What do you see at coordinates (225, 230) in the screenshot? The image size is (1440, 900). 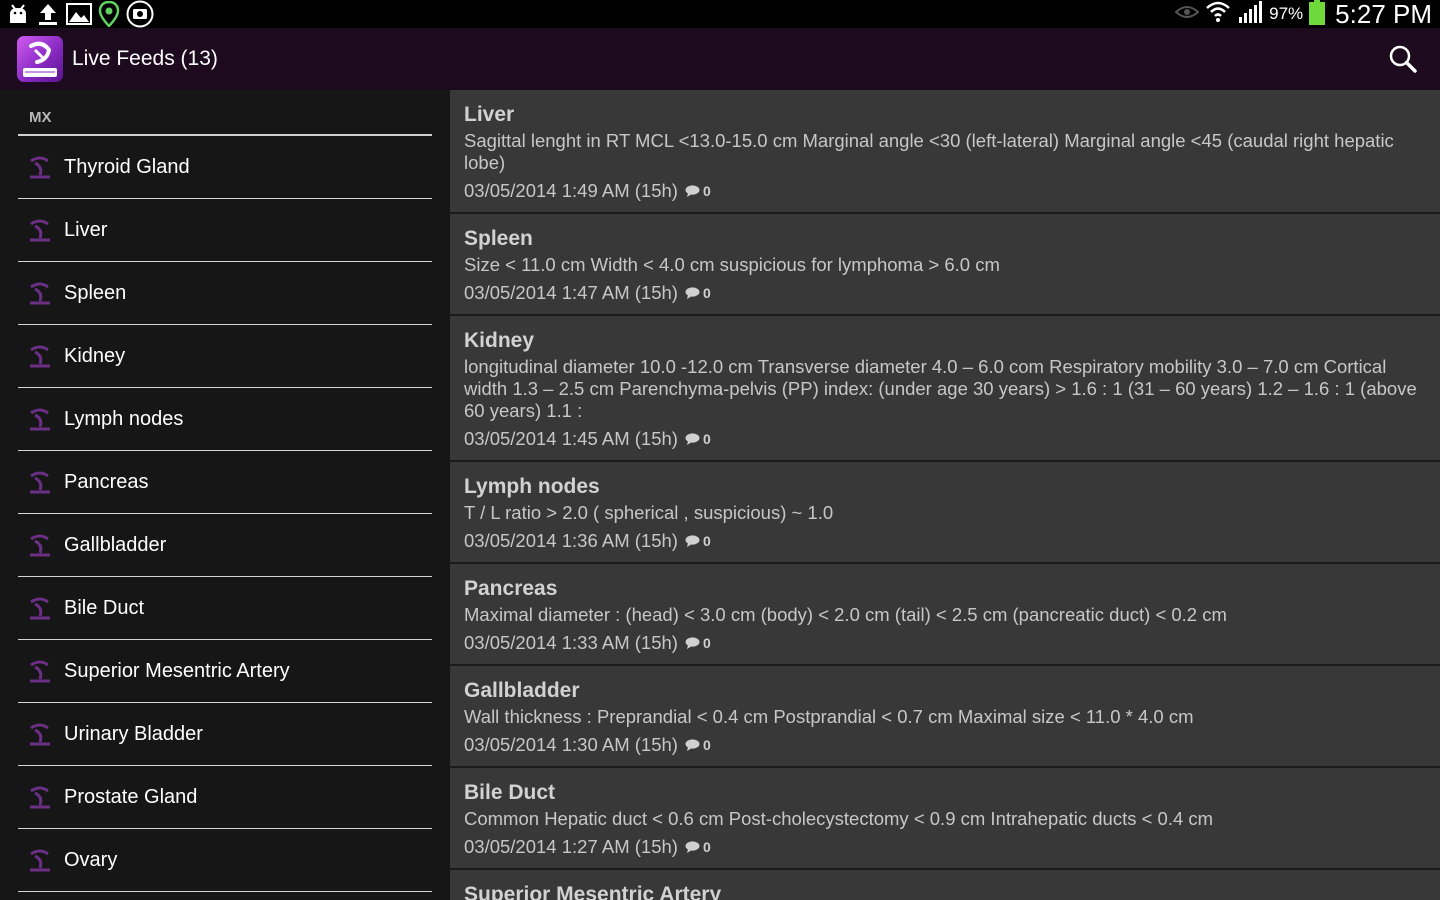 I see `sidebar-item-liver: Liver` at bounding box center [225, 230].